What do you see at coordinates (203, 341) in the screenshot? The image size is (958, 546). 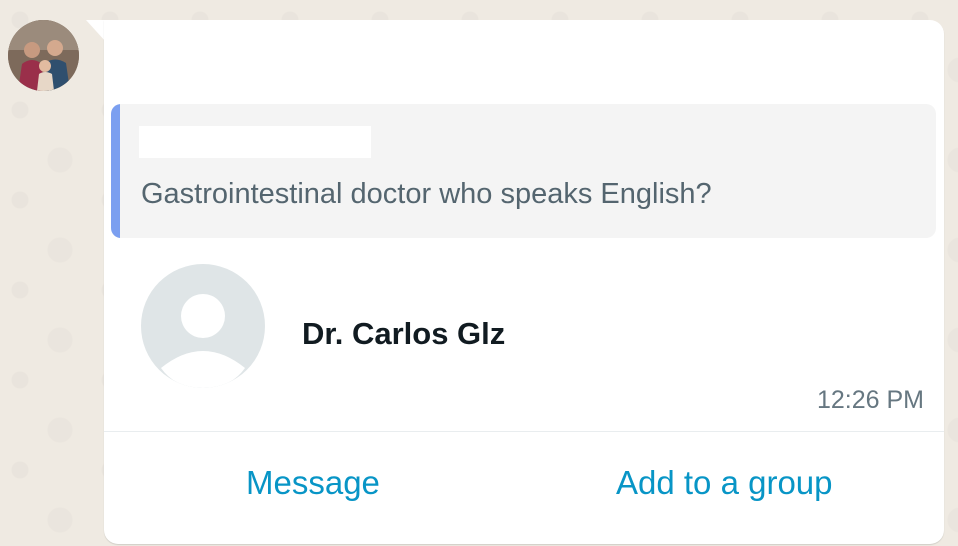 I see `default-person-avatar-icon` at bounding box center [203, 341].